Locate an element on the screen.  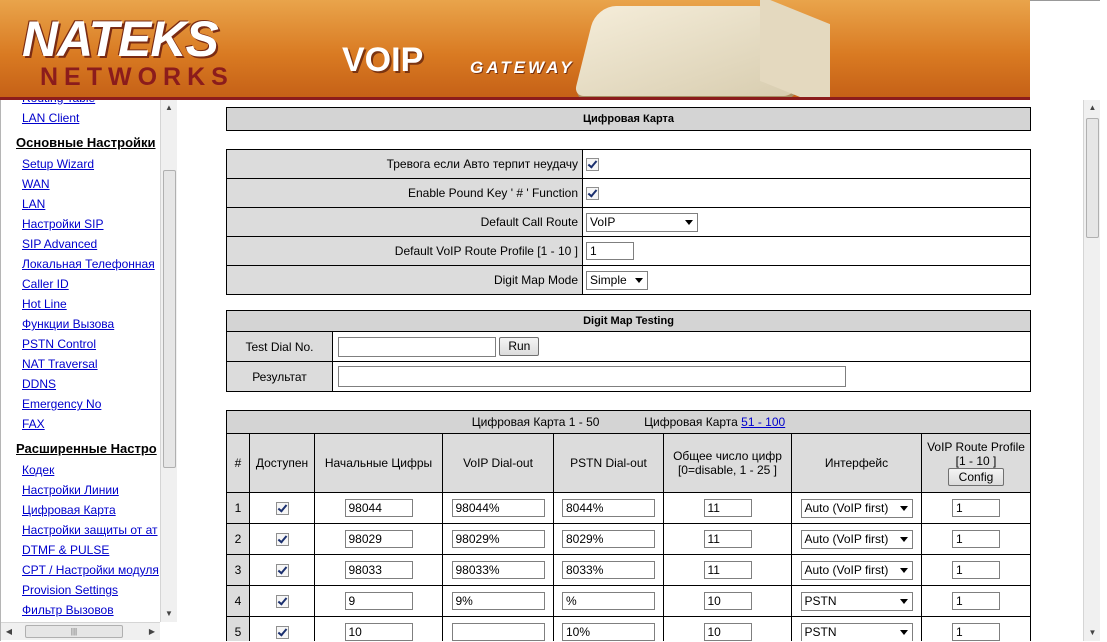
col-prefix: Начальные Цифры is located at coordinates (378, 463).